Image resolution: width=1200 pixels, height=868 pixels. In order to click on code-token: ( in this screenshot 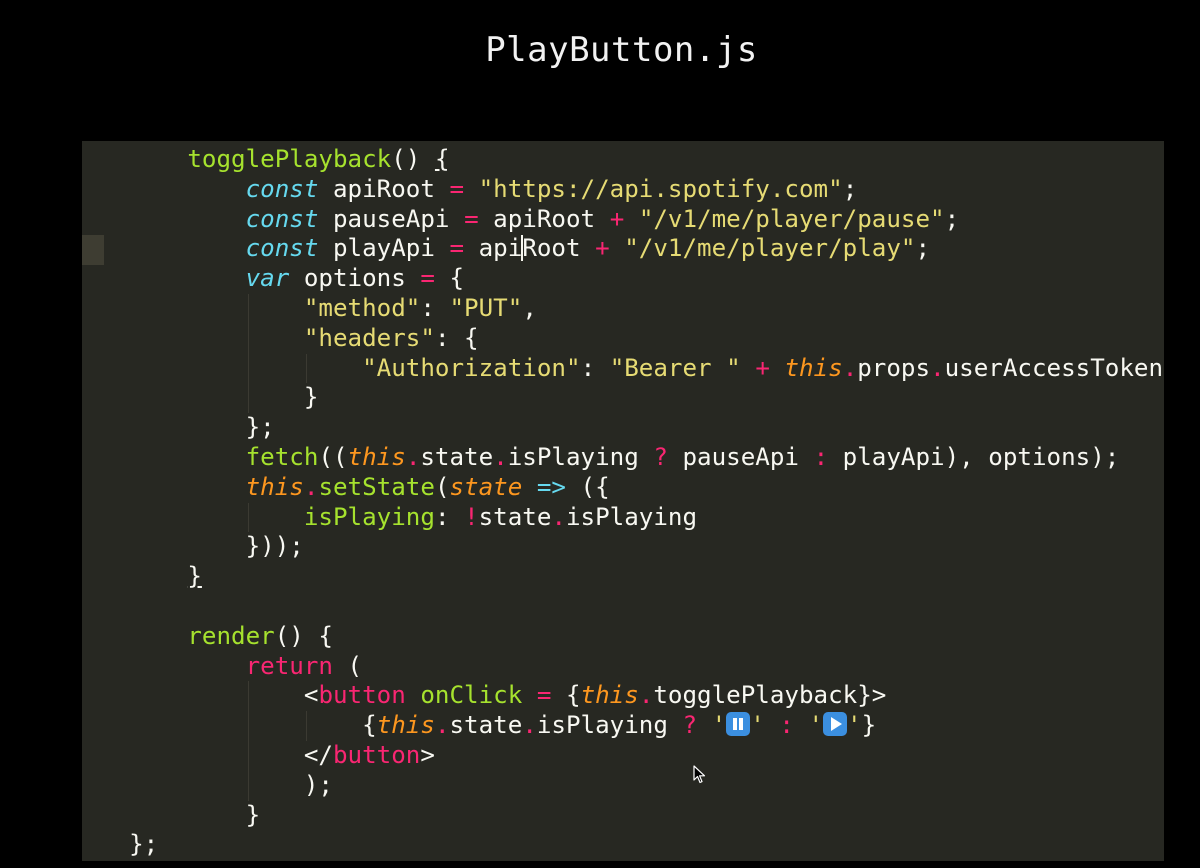, I will do `click(348, 665)`.